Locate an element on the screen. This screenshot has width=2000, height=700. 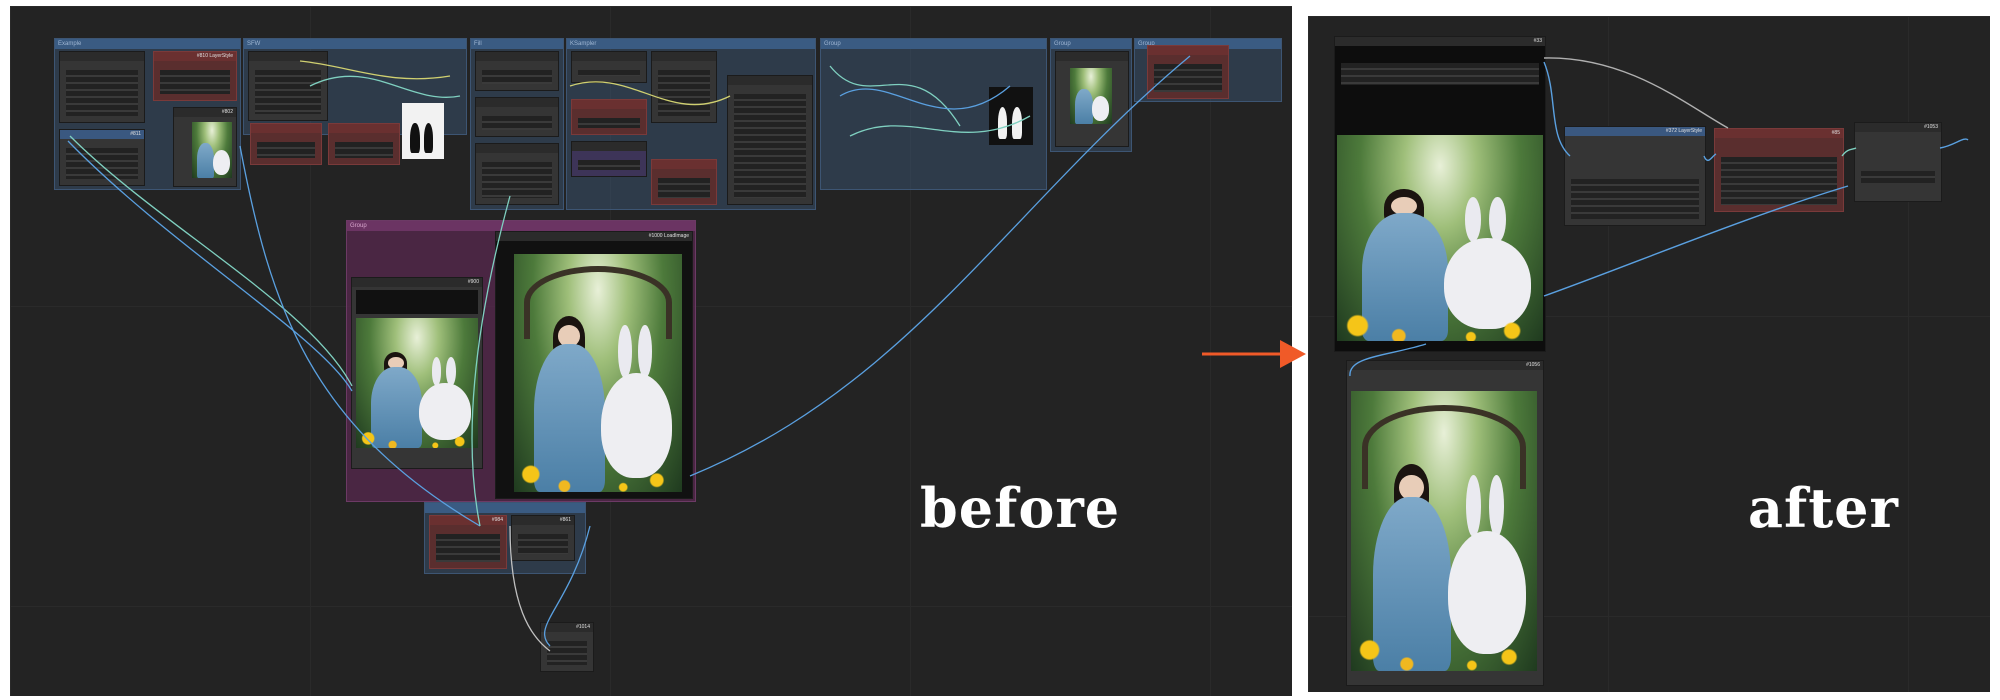
connection-wires is located at coordinates (1659, 217).